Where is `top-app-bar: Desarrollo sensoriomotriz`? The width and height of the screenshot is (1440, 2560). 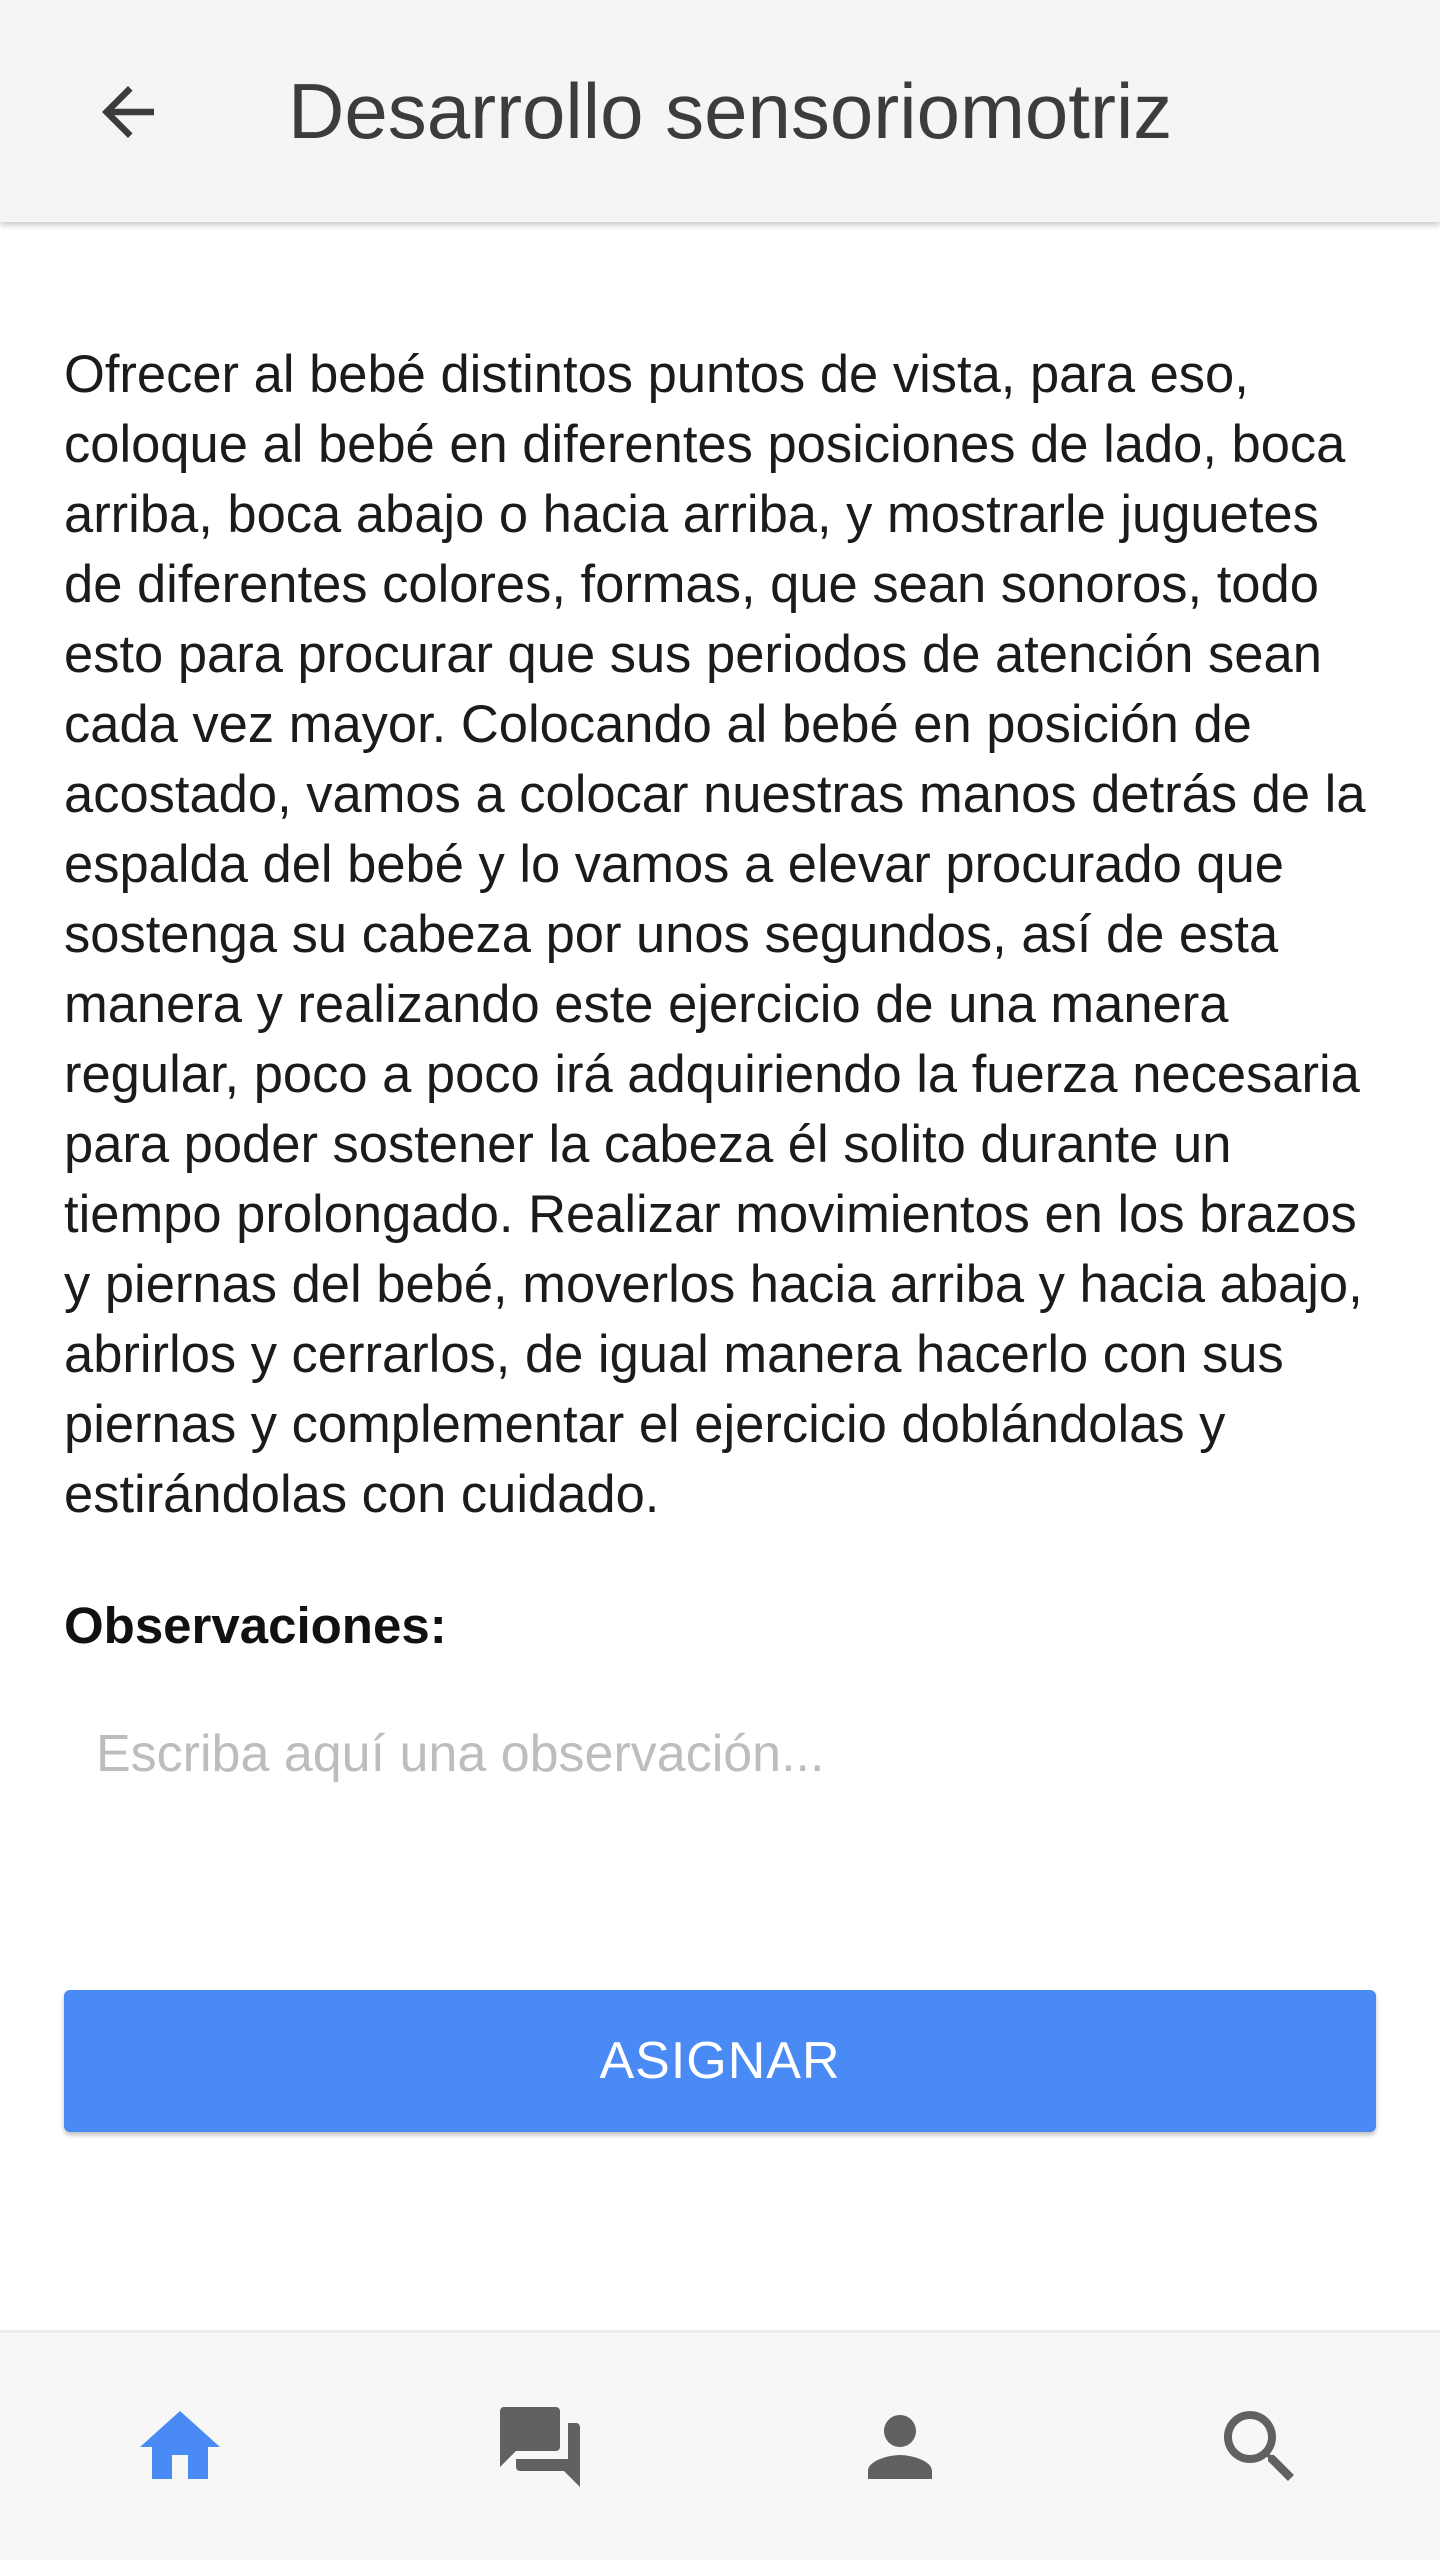 top-app-bar: Desarrollo sensoriomotriz is located at coordinates (720, 111).